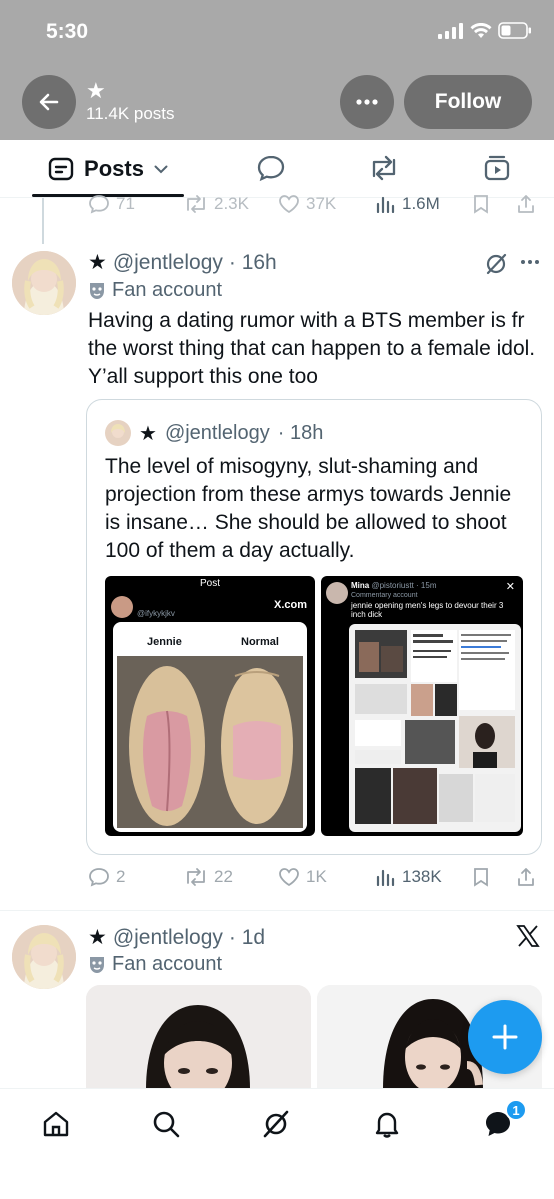 Image resolution: width=554 pixels, height=1199 pixels. I want to click on ellipsis-icon, so click(367, 102).